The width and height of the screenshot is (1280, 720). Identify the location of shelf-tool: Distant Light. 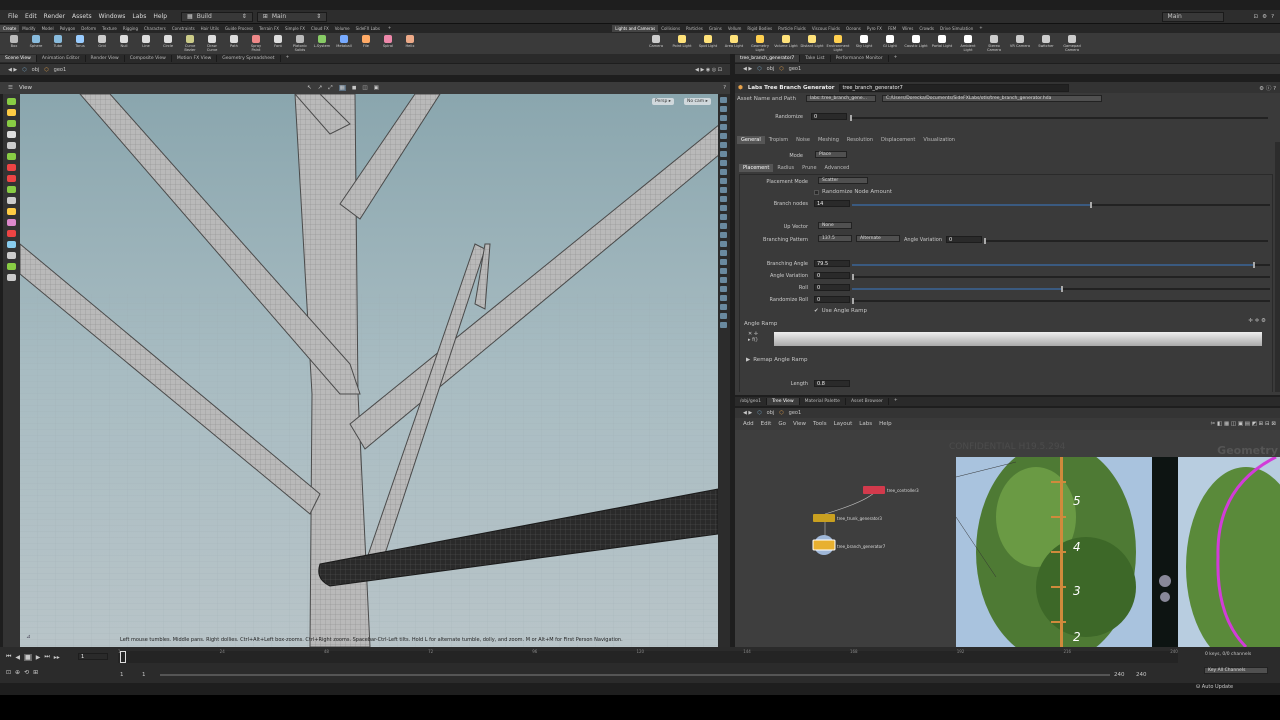
(812, 43).